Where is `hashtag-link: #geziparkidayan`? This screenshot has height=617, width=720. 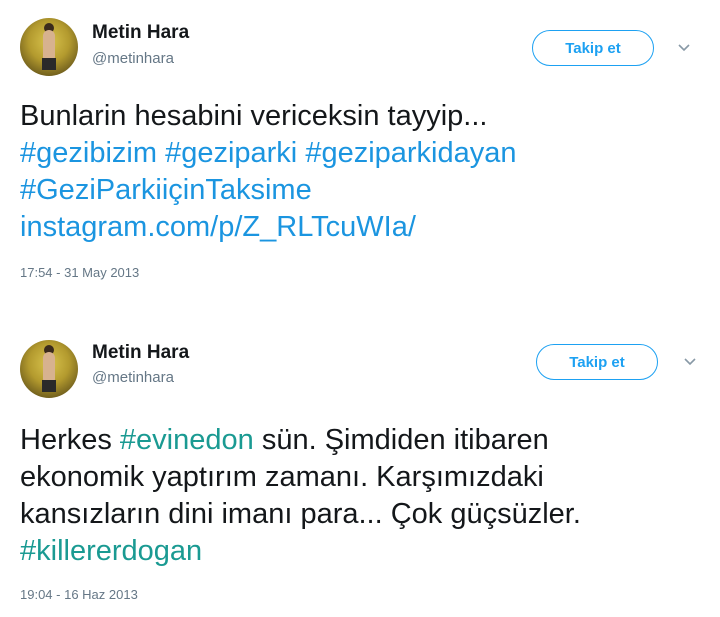
hashtag-link: #geziparkidayan is located at coordinates (410, 153).